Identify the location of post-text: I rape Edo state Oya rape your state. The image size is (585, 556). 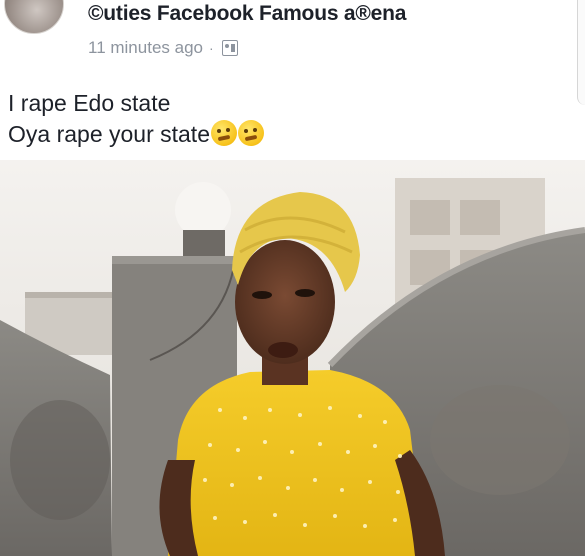
(136, 119).